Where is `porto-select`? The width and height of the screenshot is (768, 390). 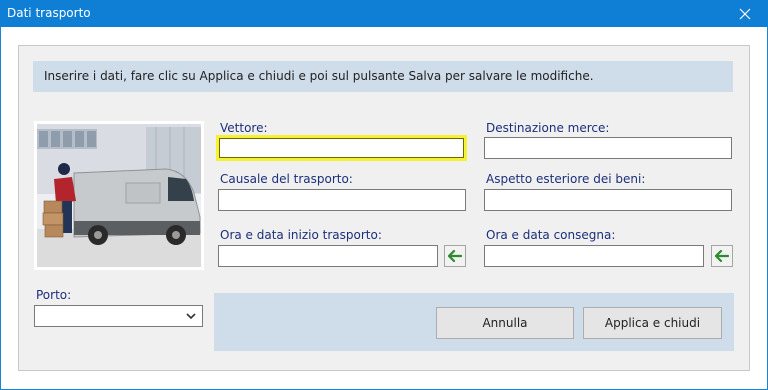
porto-select is located at coordinates (118, 316).